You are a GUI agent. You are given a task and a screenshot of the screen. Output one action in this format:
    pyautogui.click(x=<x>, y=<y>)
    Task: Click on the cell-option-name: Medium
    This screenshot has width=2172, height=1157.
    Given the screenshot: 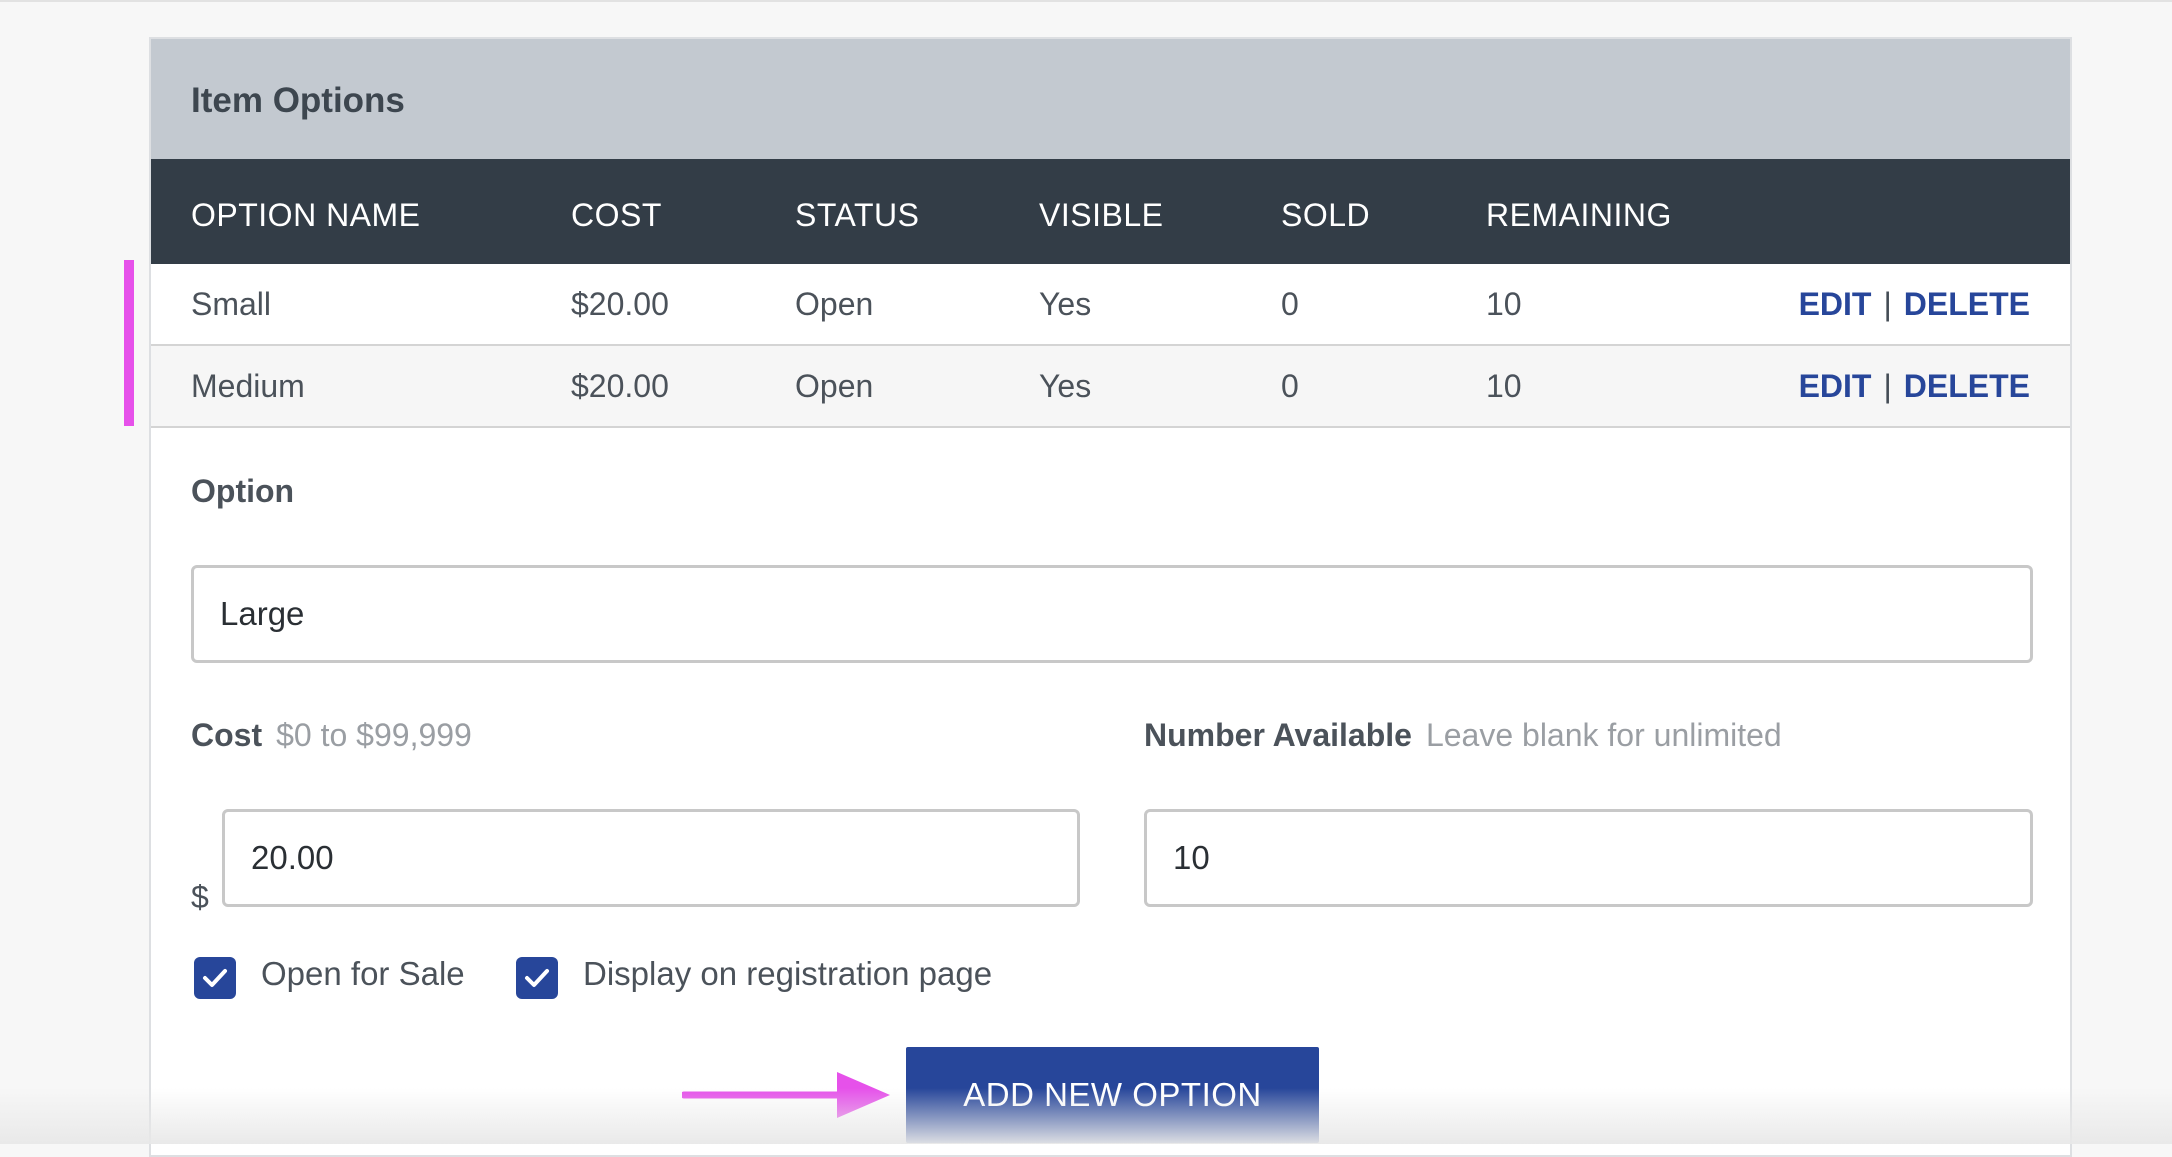 What is the action you would take?
    pyautogui.click(x=248, y=386)
    